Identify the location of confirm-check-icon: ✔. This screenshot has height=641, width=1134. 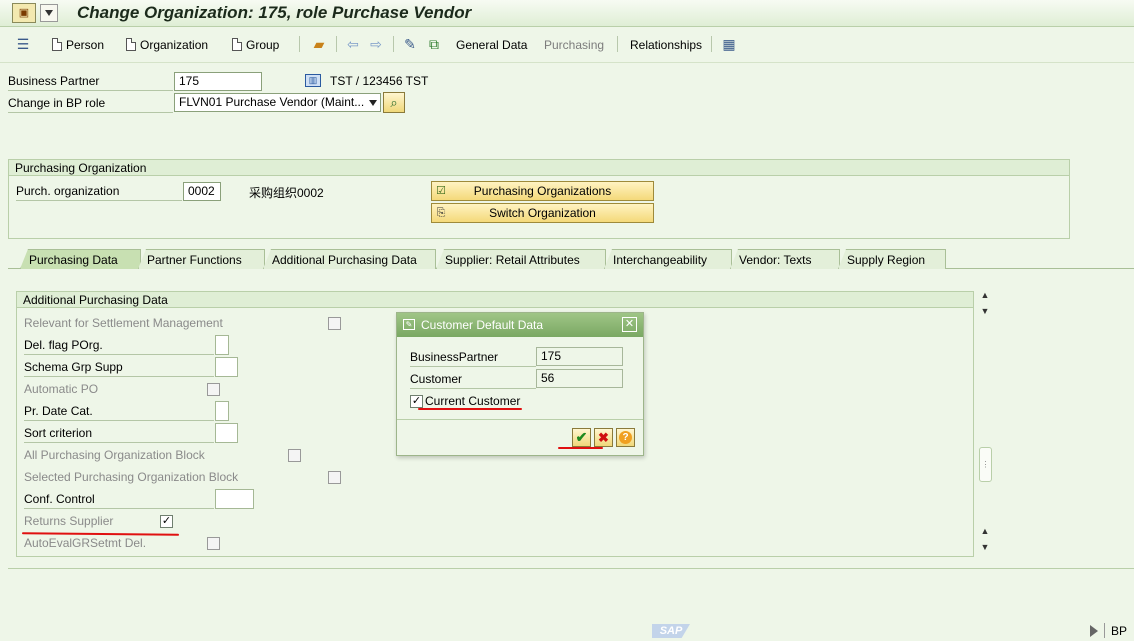
(581, 437).